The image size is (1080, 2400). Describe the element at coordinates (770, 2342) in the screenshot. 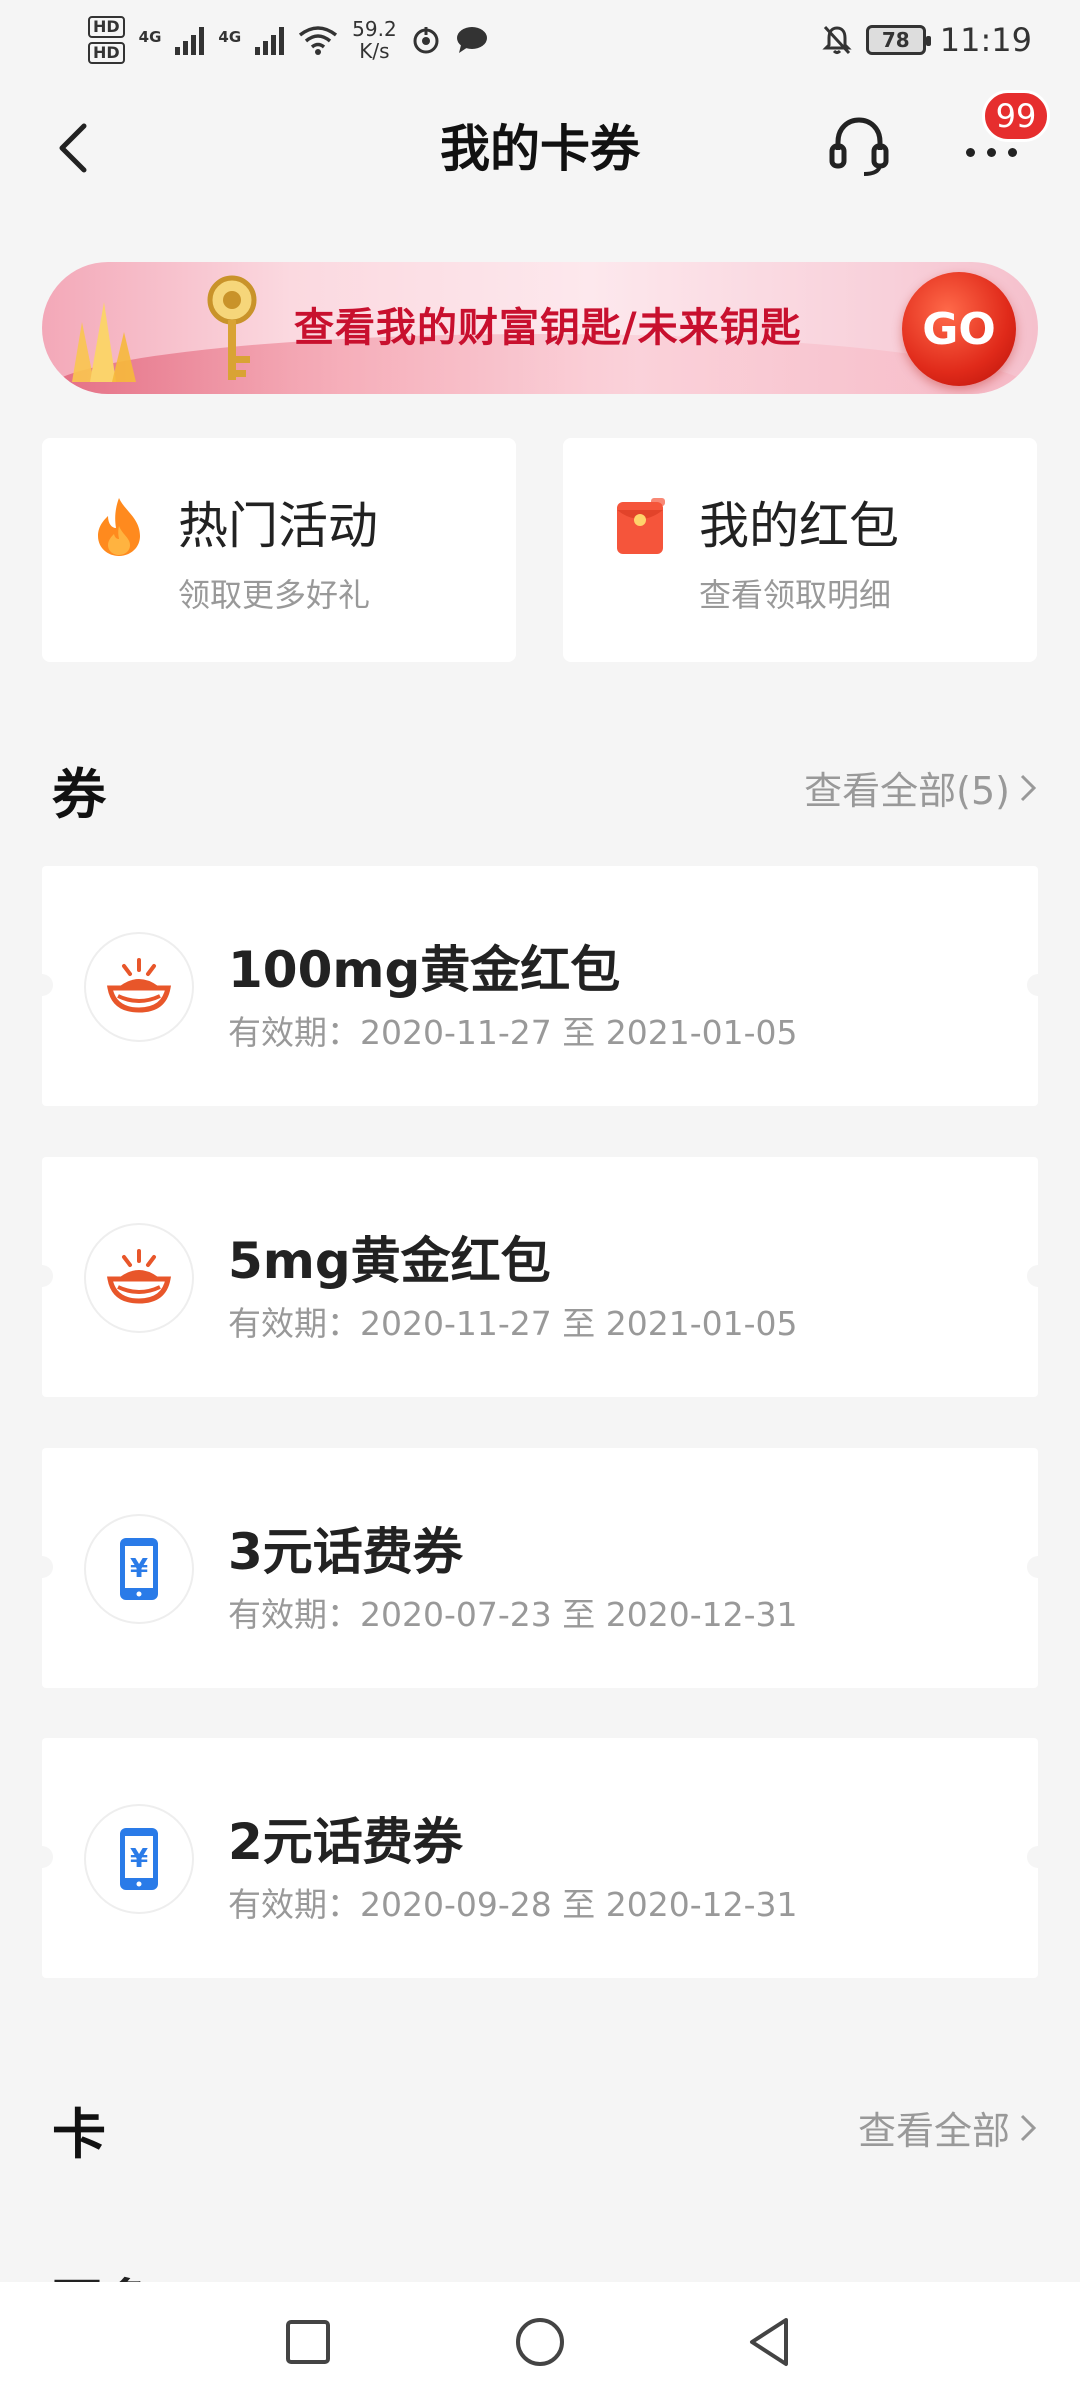

I see `system-back-icon` at that location.